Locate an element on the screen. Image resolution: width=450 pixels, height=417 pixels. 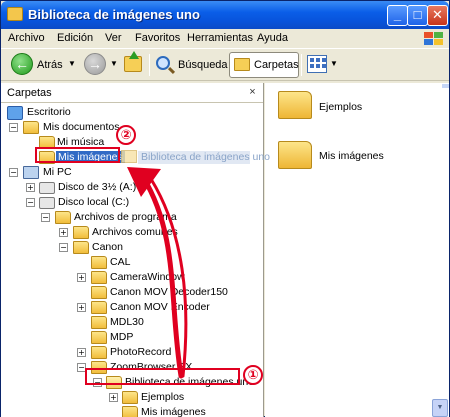
floppy-drive-icon is located at coordinates (47, 188).